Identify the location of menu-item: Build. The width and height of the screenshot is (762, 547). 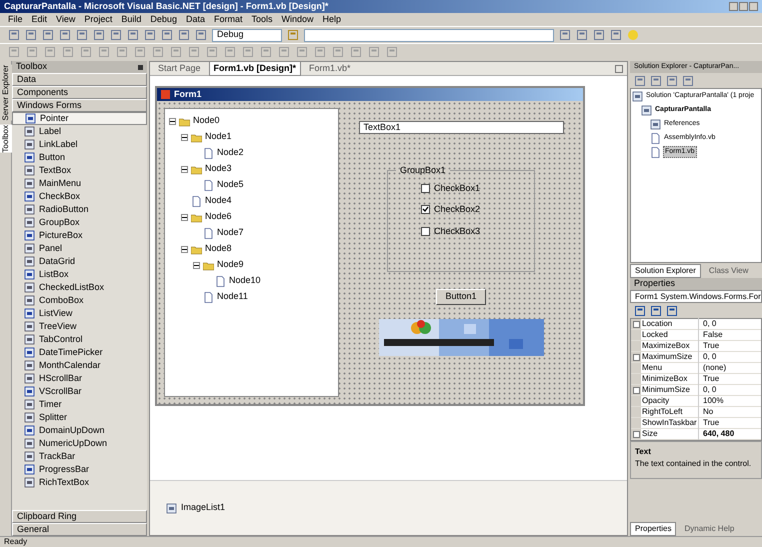
(131, 19).